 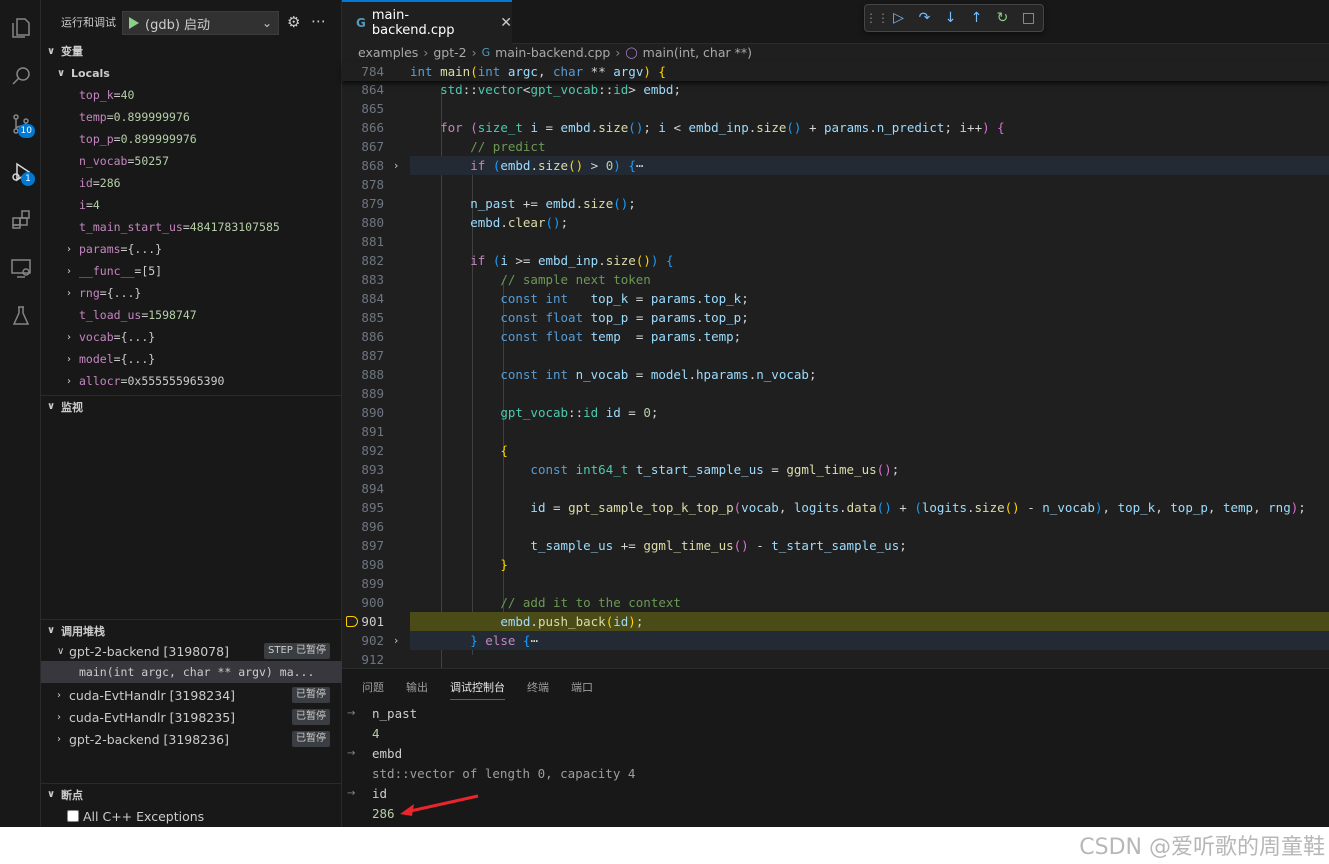 What do you see at coordinates (191, 794) in the screenshot?
I see `breakpoints-section-header: ∨ 断点` at bounding box center [191, 794].